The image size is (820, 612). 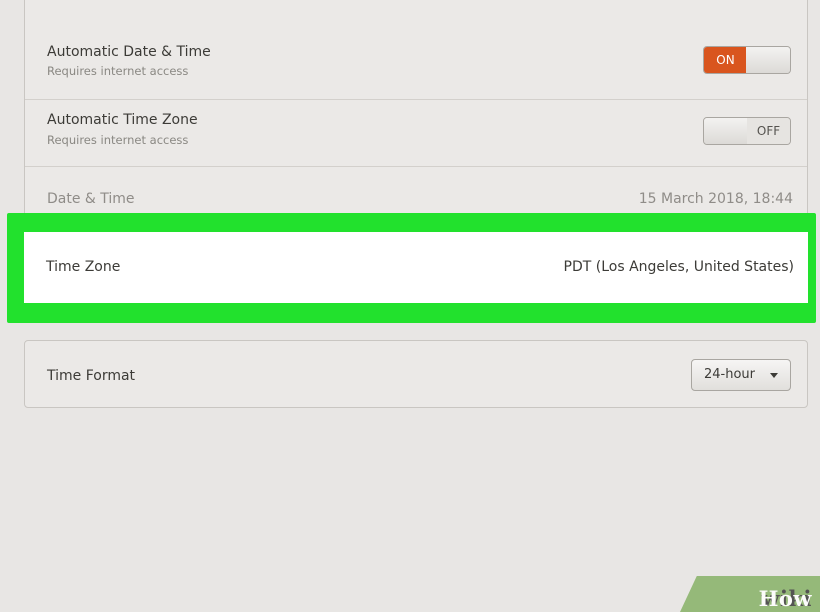 What do you see at coordinates (768, 131) in the screenshot?
I see `switch-off-label: OFF` at bounding box center [768, 131].